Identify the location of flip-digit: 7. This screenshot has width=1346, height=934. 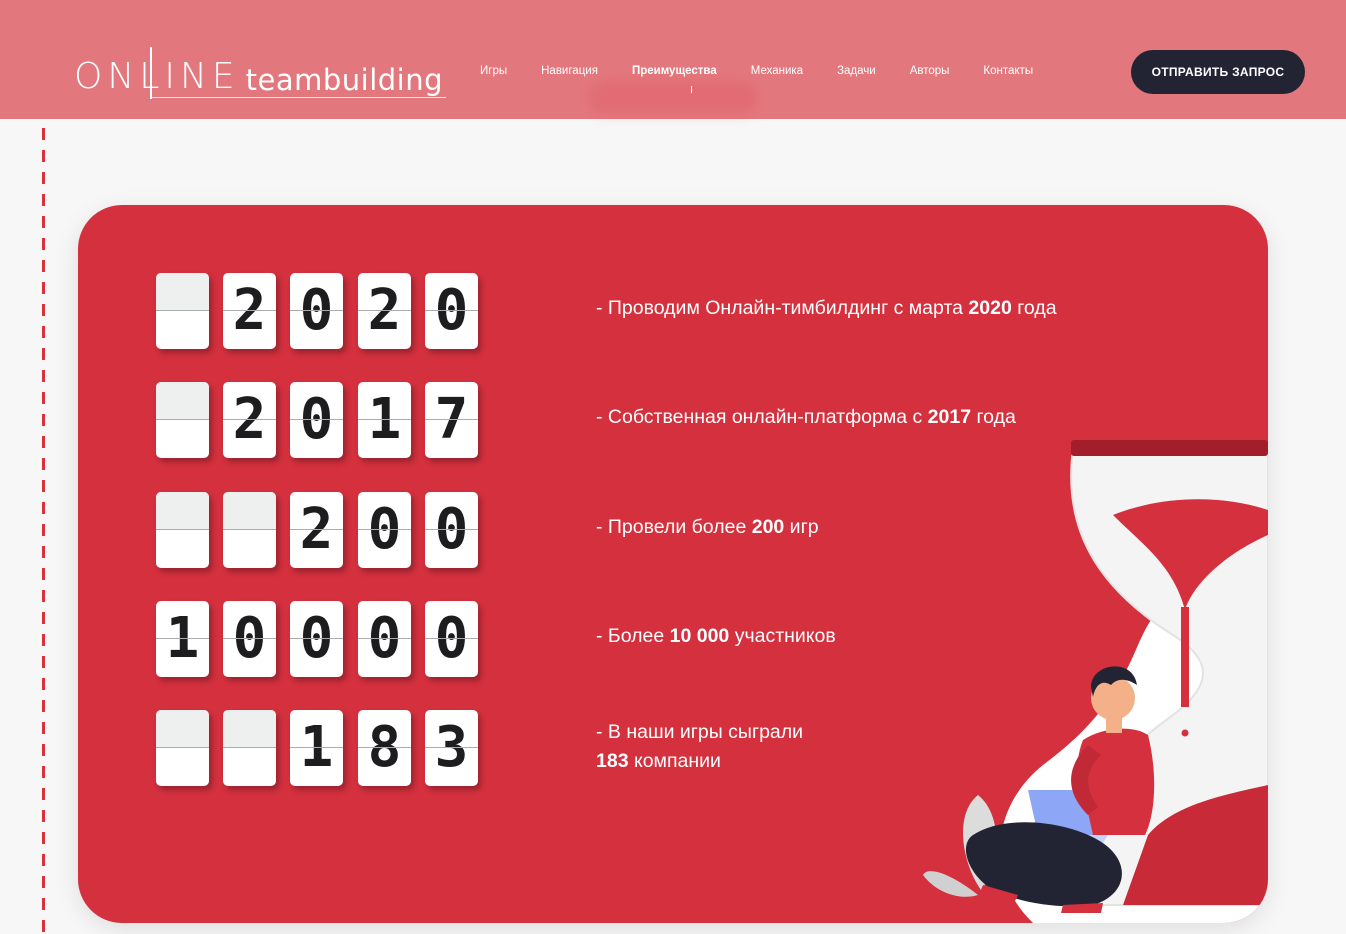
(451, 419).